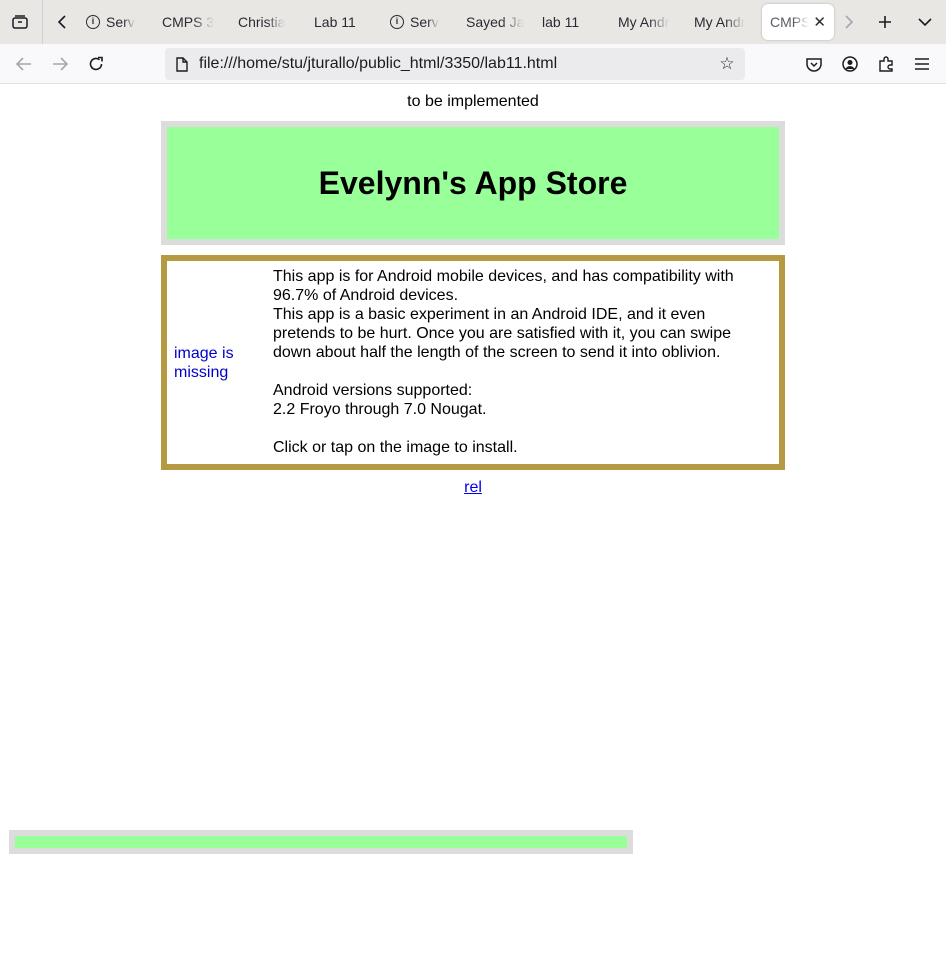 The image size is (946, 967). What do you see at coordinates (62, 22) in the screenshot?
I see `chevron-left-icon` at bounding box center [62, 22].